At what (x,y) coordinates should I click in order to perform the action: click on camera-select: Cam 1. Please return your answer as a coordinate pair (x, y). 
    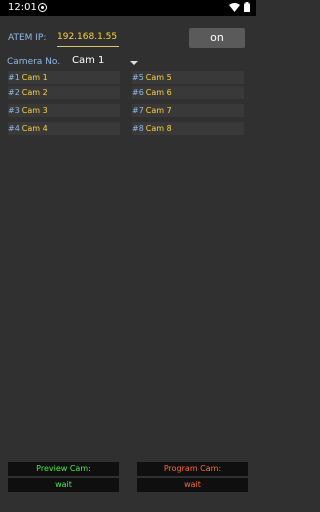
    Looking at the image, I should click on (88, 60).